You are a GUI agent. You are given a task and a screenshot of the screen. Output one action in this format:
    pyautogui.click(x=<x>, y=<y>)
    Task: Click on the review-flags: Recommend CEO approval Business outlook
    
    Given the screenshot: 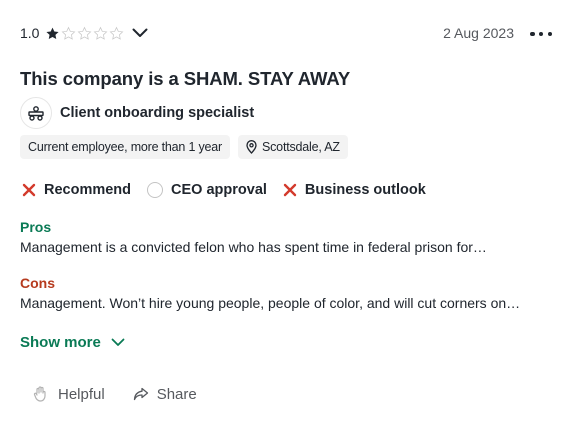 What is the action you would take?
    pyautogui.click(x=232, y=190)
    